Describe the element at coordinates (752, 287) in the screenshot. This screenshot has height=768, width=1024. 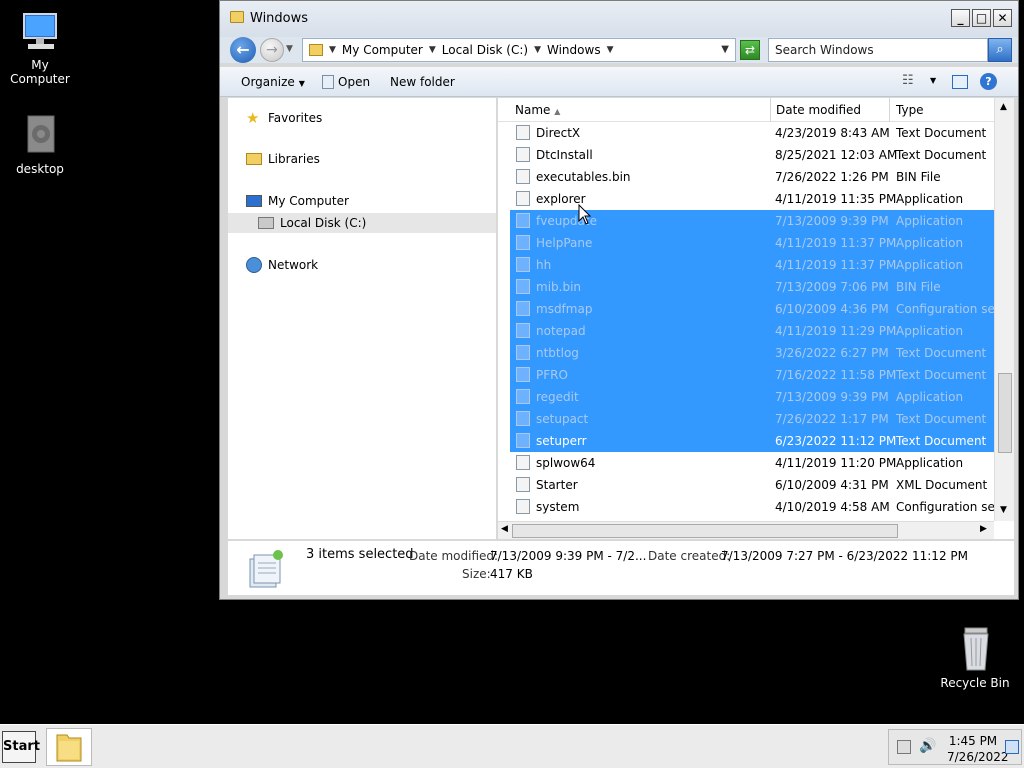
I see `file-row: mib.bin 7/13/2009 7:06 PM BIN File` at that location.